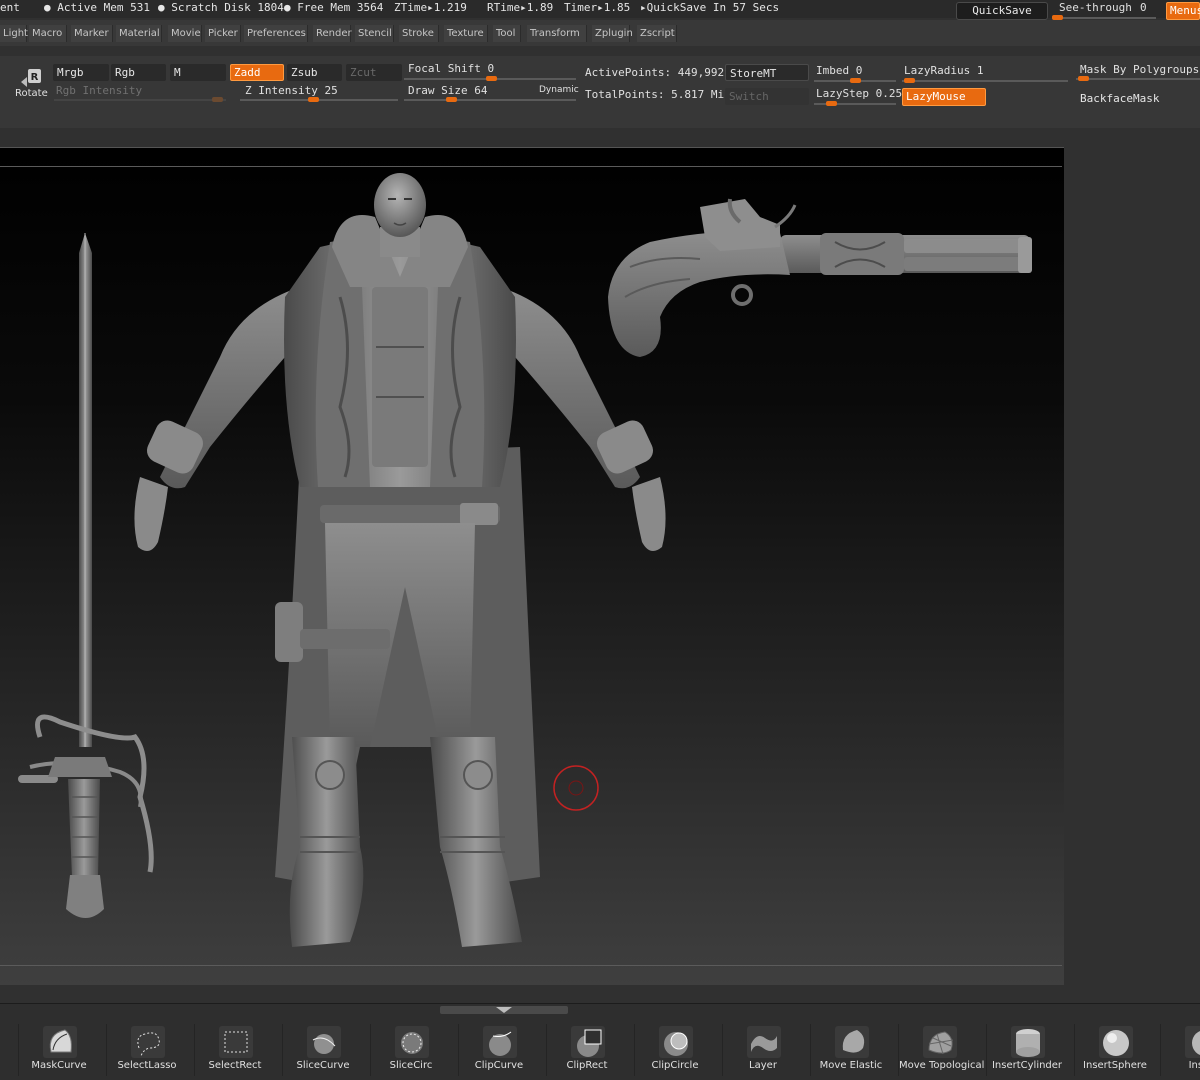 Image resolution: width=1200 pixels, height=1080 pixels. I want to click on select-rect-icon, so click(236, 1042).